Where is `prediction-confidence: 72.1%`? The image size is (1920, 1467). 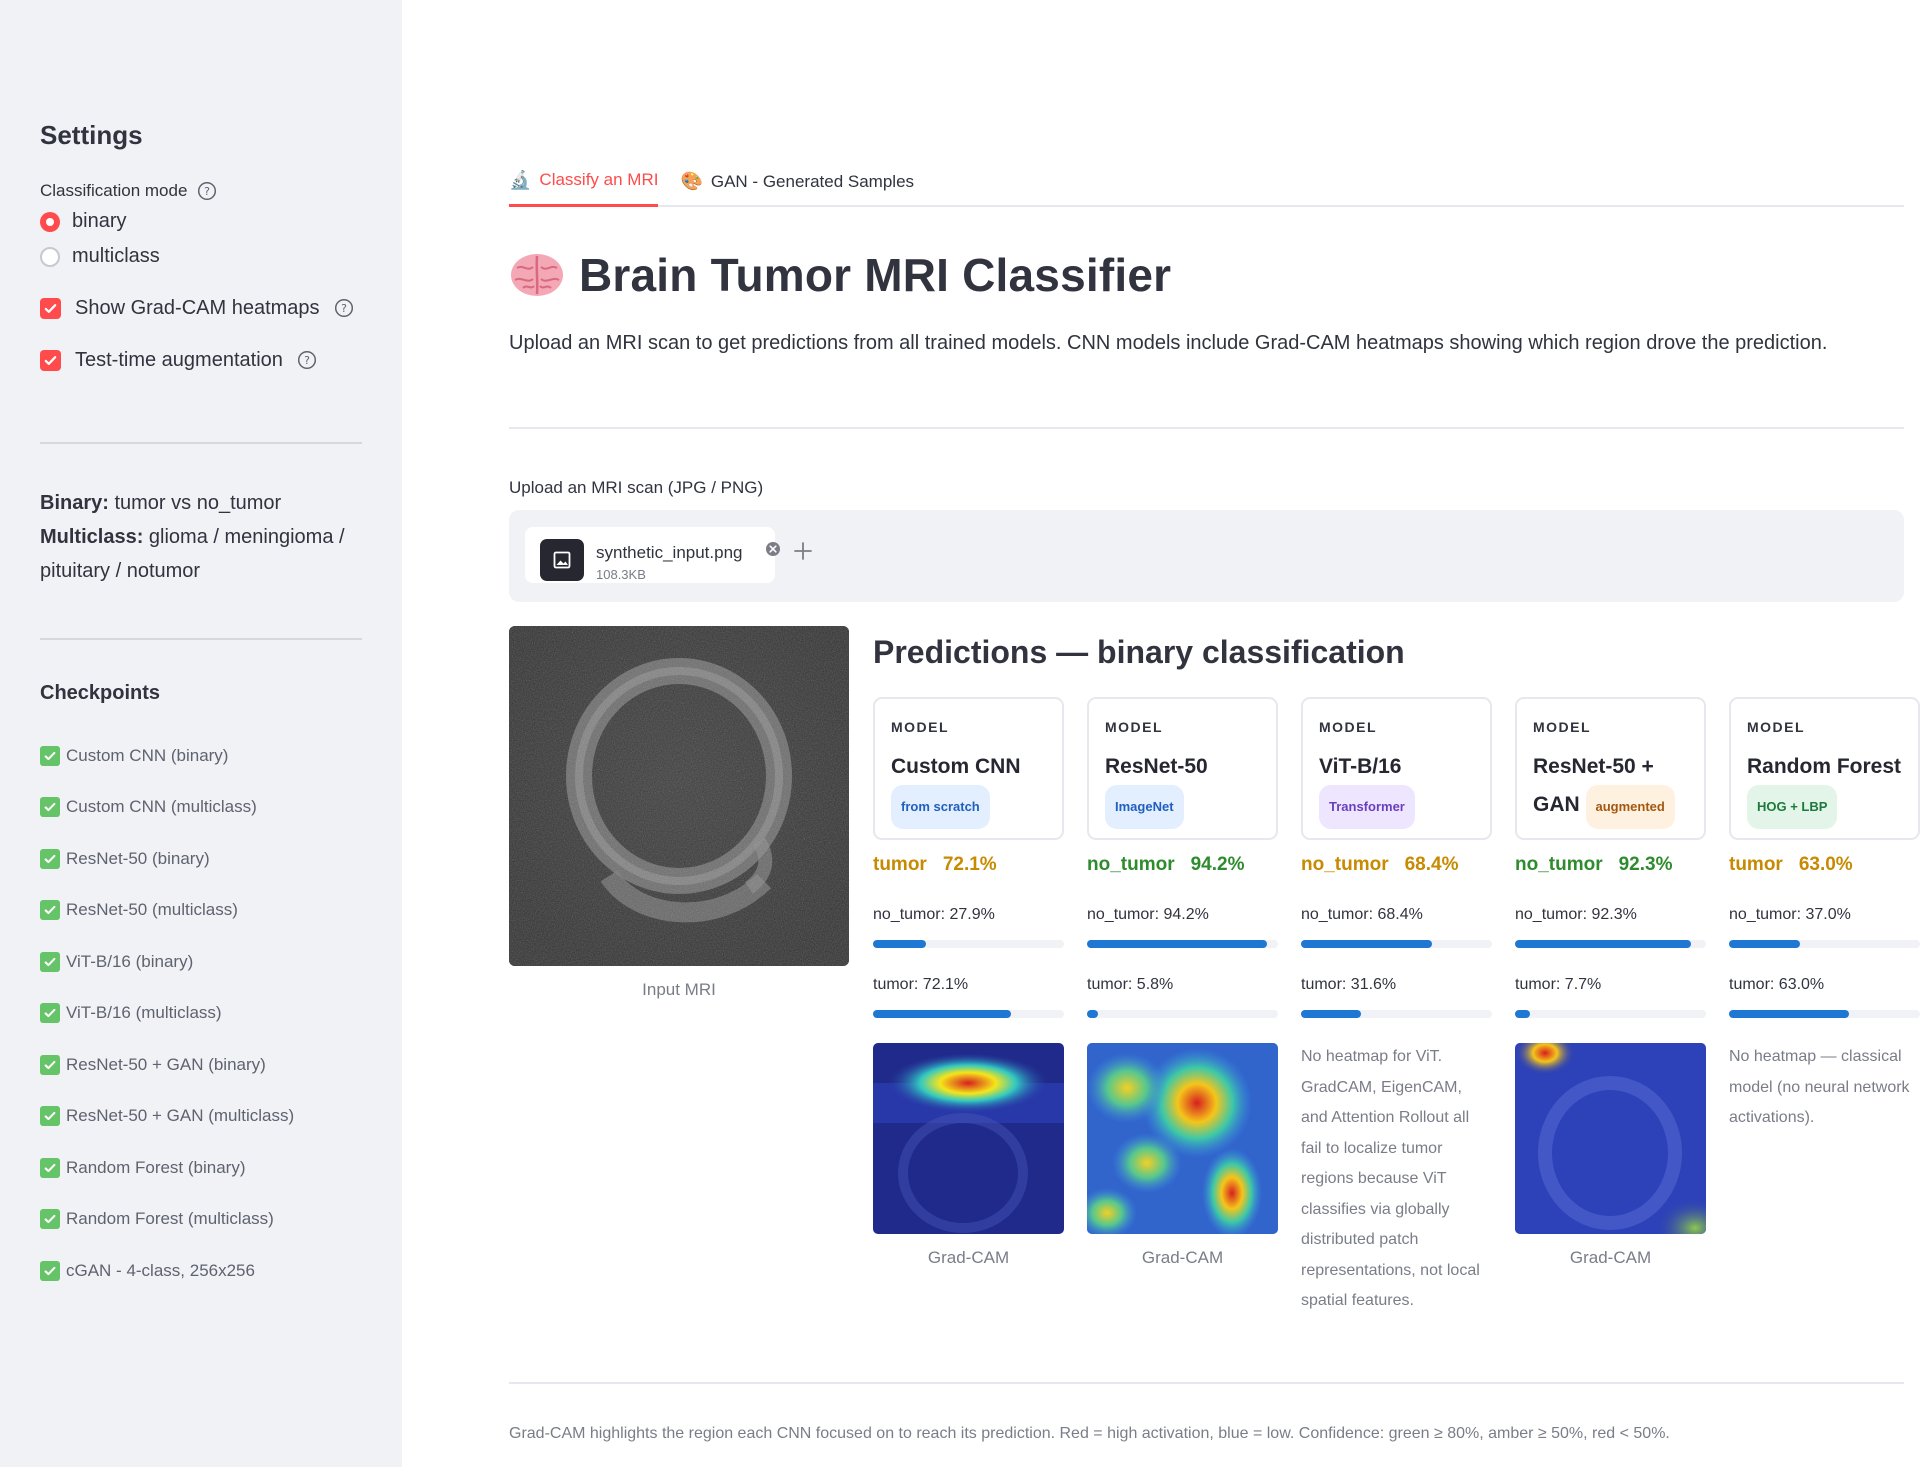 prediction-confidence: 72.1% is located at coordinates (969, 864).